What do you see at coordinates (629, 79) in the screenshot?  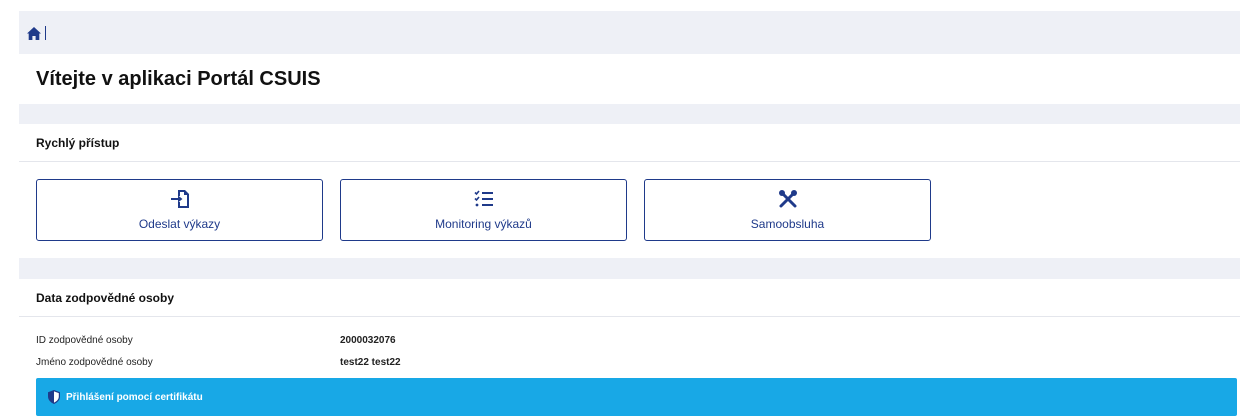 I see `title-card: Vítejte v aplikaci Portál CSUIS` at bounding box center [629, 79].